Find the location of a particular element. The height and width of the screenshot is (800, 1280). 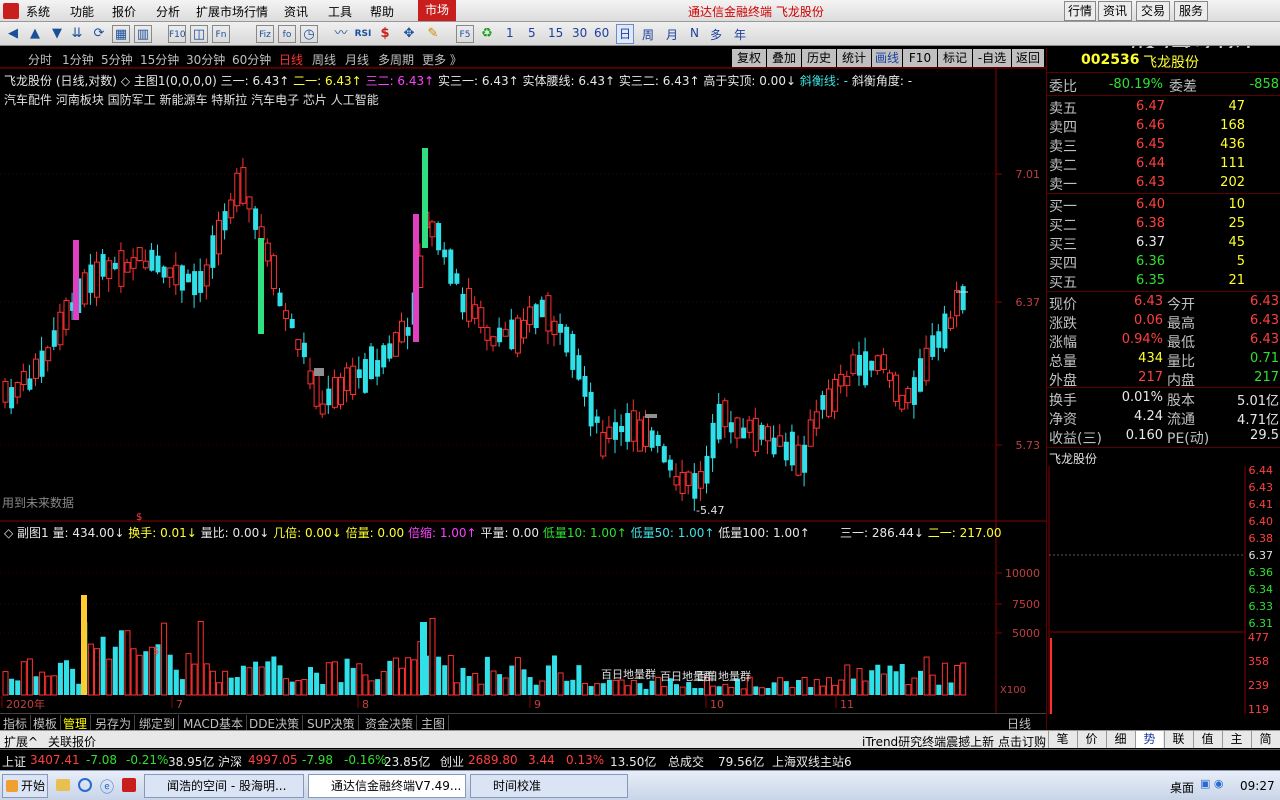

period-month: 月 is located at coordinates (672, 34).